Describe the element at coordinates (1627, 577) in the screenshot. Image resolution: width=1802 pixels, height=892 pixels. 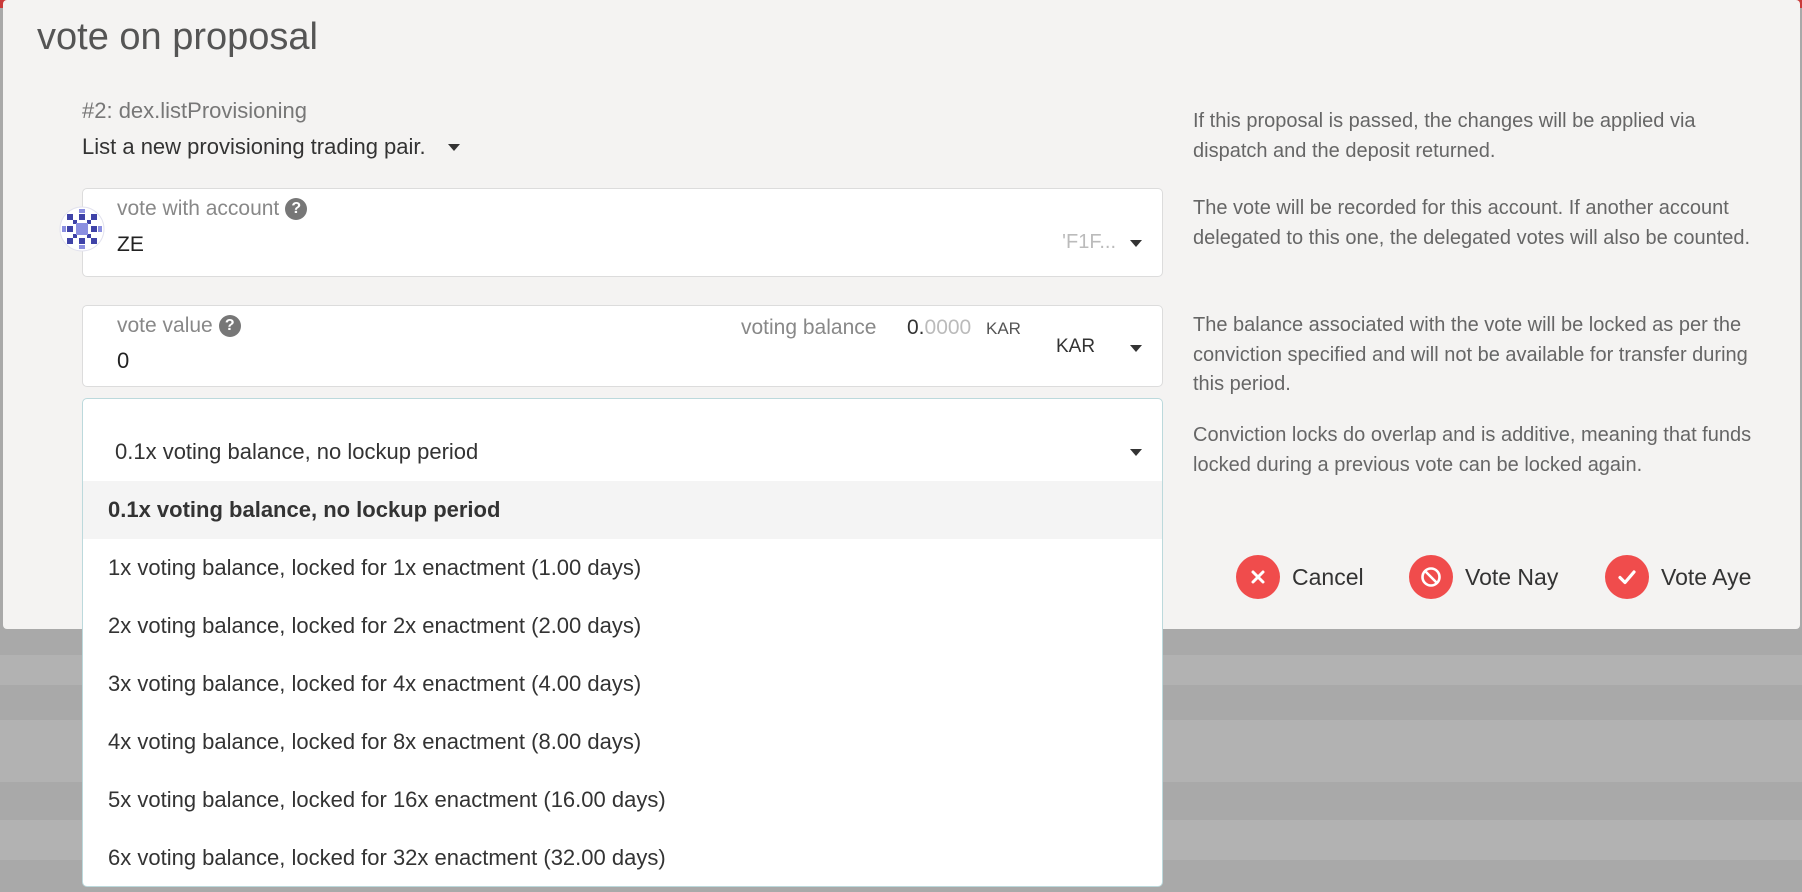
I see `check-icon` at that location.